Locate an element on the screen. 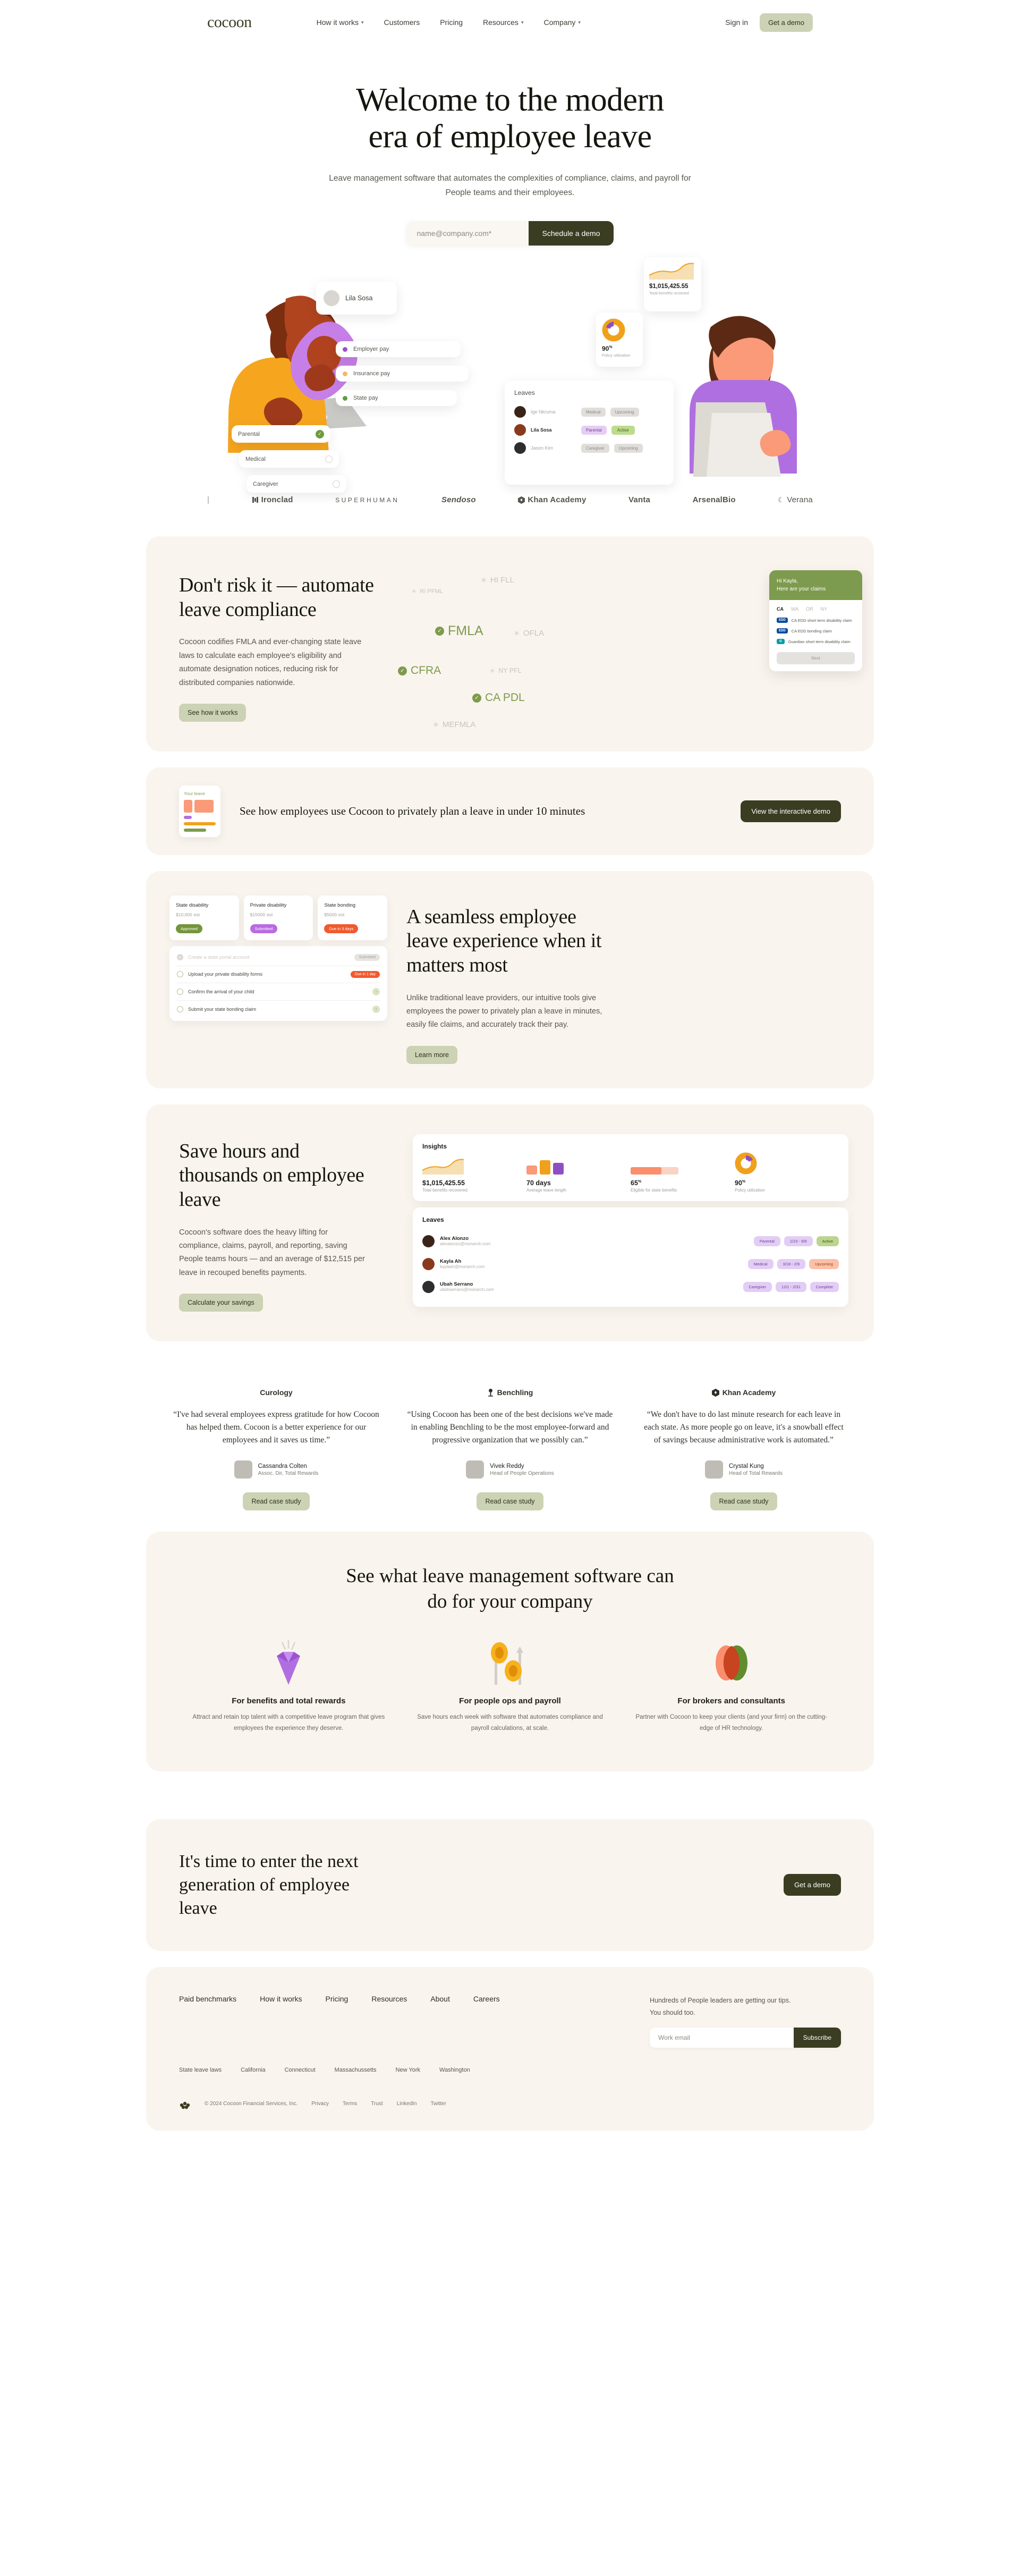 The image size is (1020, 2576). nav-item-company: Company ▾ is located at coordinates (561, 23).